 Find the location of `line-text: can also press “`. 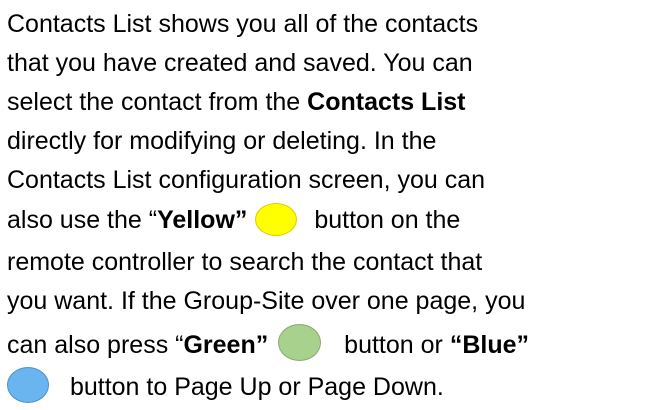

line-text: can also press “ is located at coordinates (95, 345).